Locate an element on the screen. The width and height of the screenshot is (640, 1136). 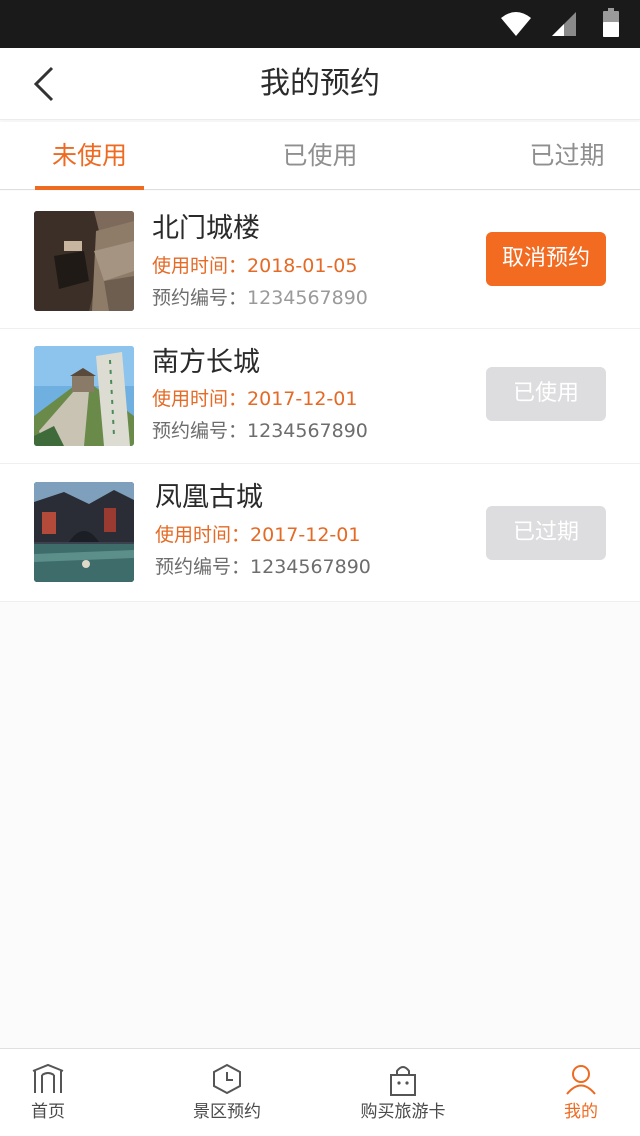
nav-mine: 我的 is located at coordinates (581, 1092).